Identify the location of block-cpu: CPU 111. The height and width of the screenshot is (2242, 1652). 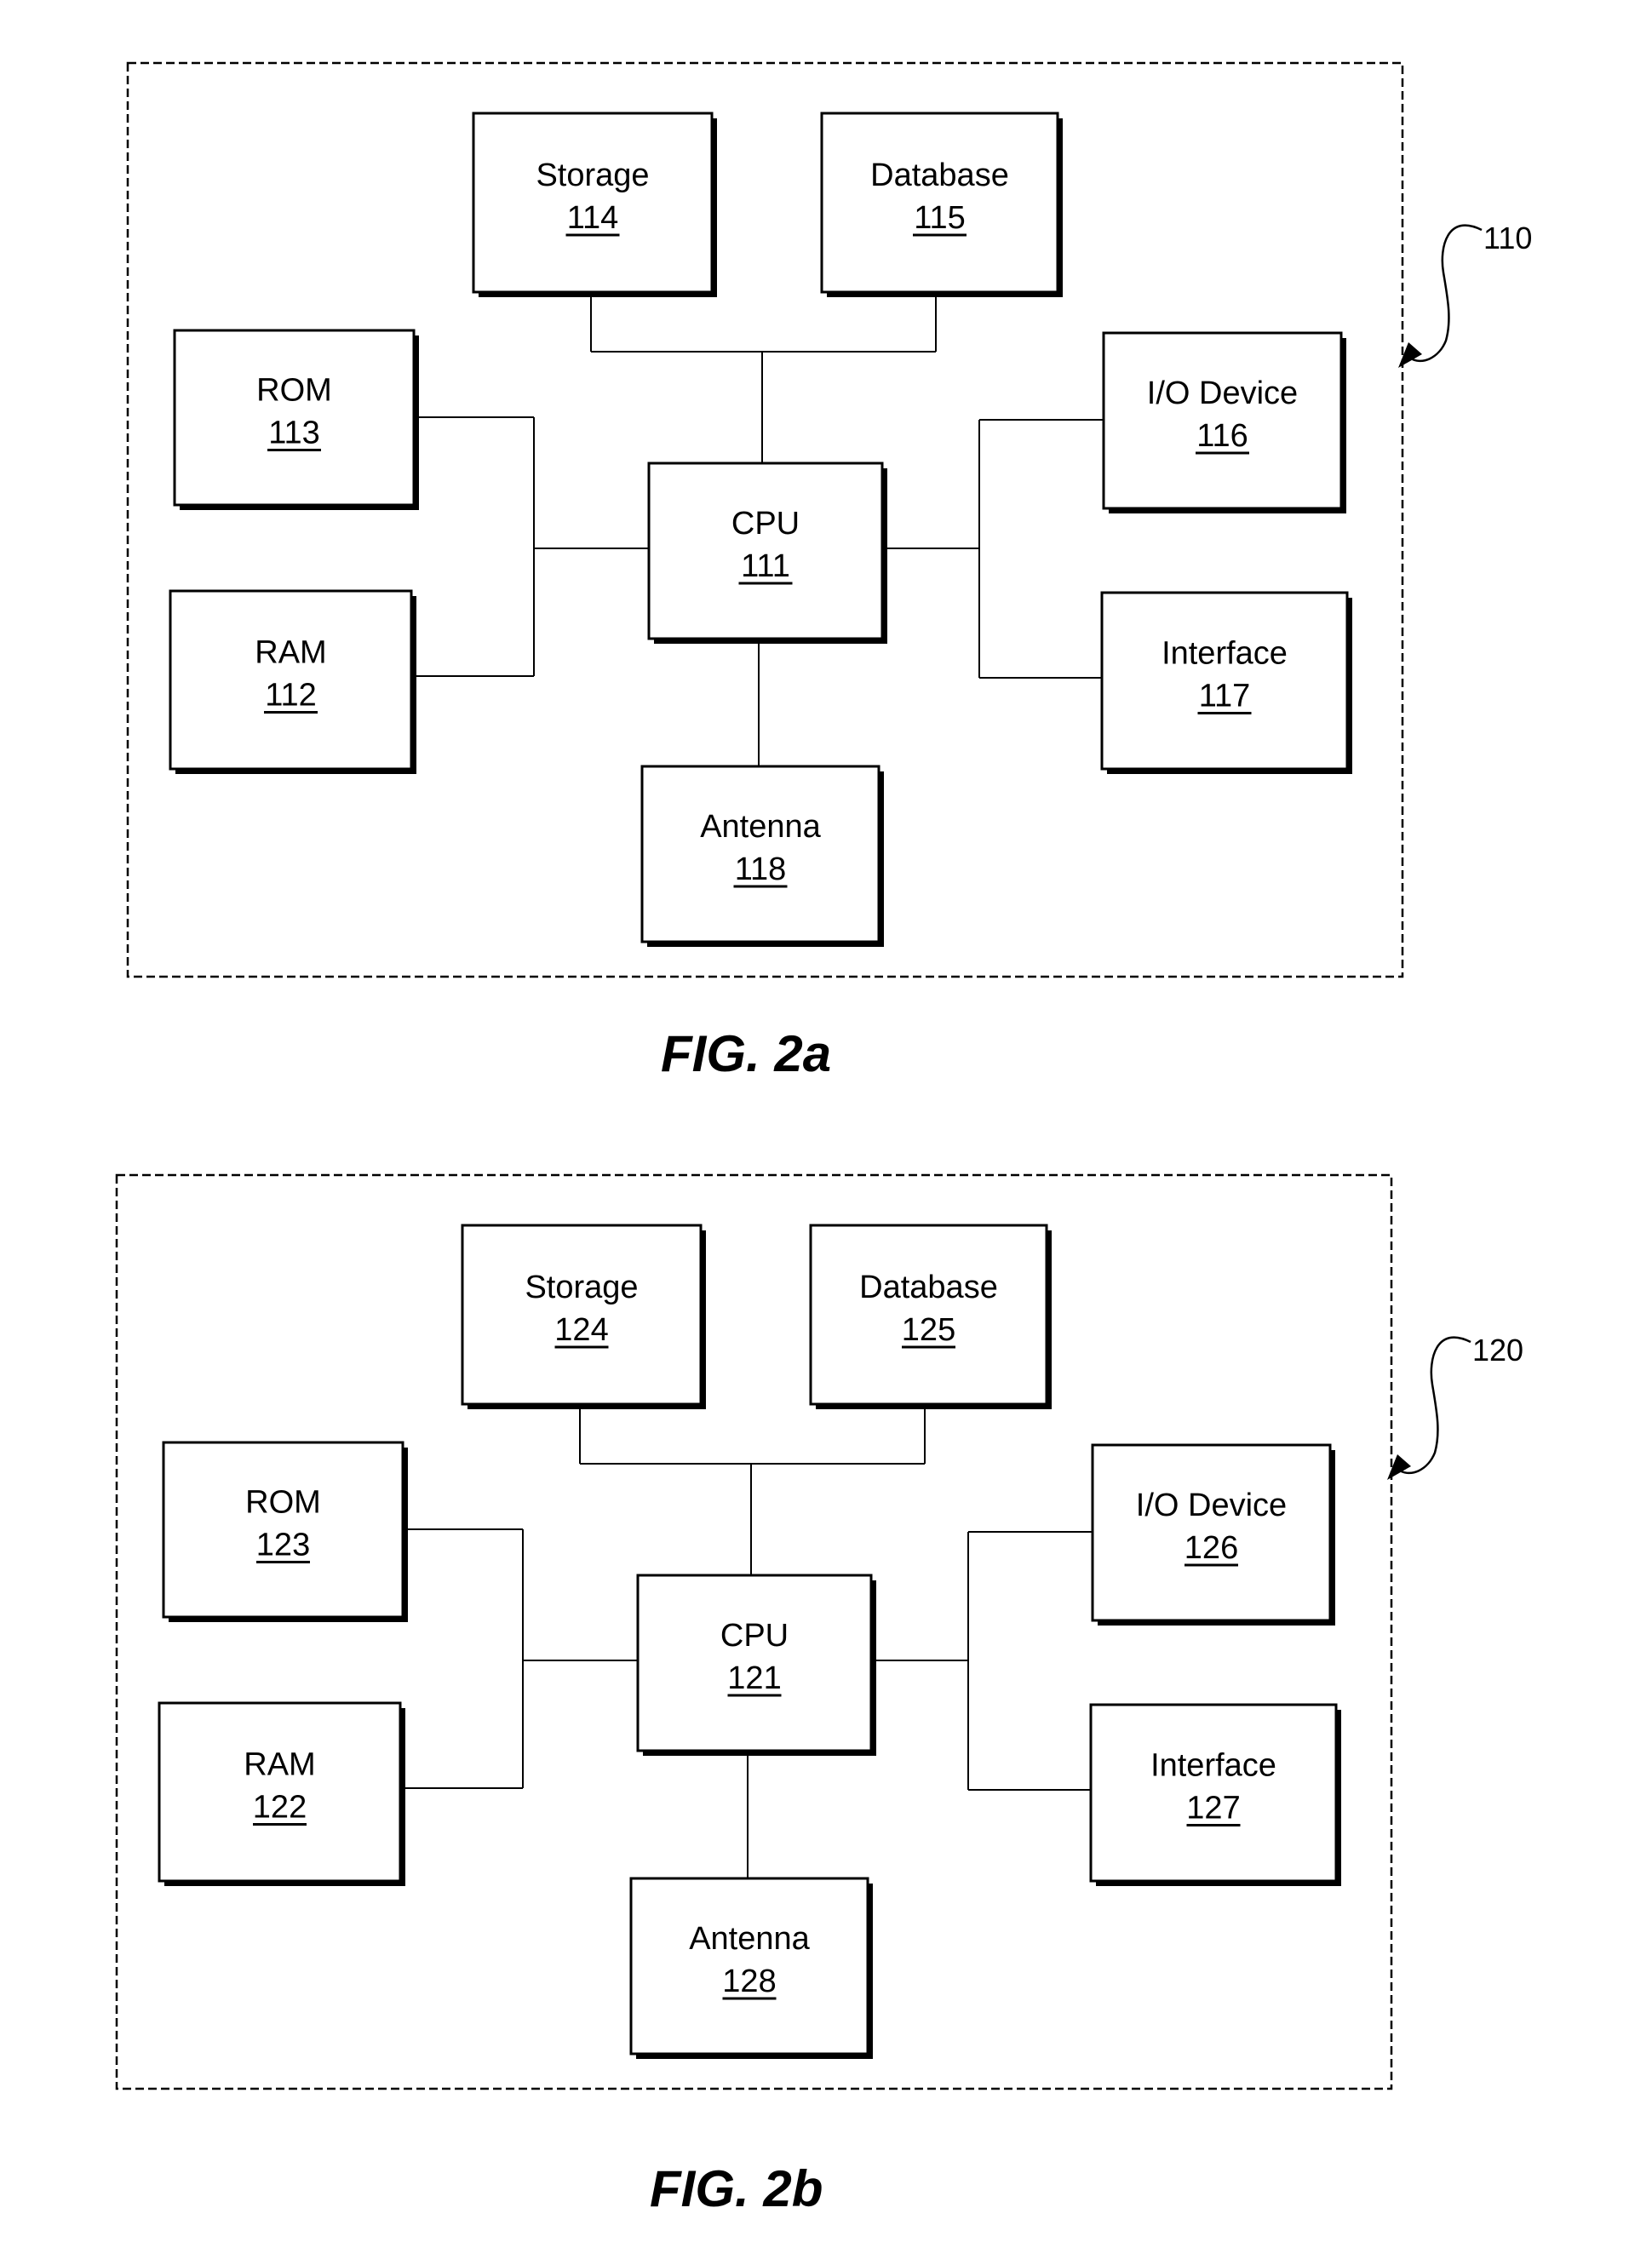
(767, 553).